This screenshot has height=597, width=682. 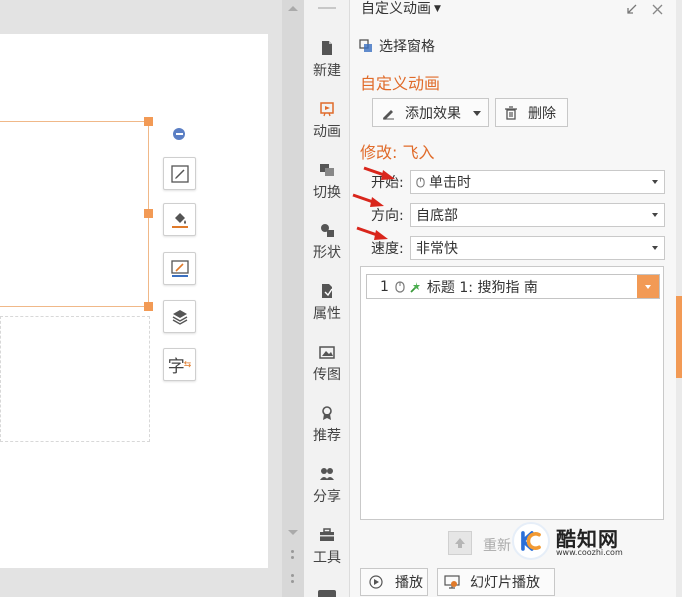 What do you see at coordinates (589, 552) in the screenshot?
I see `watermark-url: www.coozhi.com` at bounding box center [589, 552].